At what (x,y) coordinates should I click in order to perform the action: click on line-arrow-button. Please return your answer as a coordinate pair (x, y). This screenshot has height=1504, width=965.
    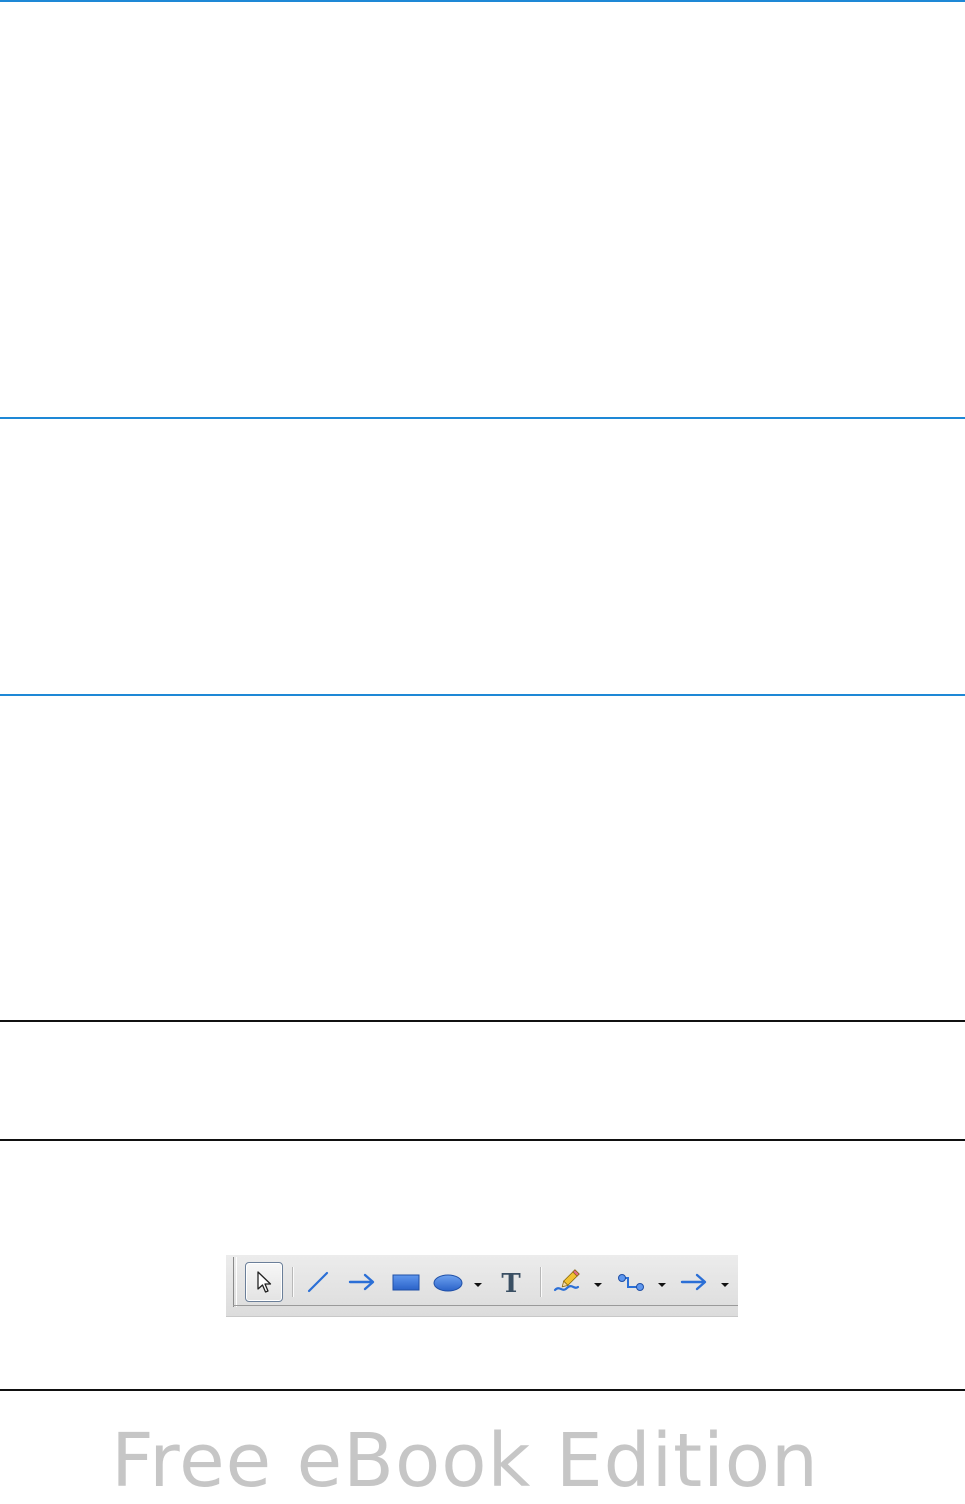
    Looking at the image, I should click on (362, 1282).